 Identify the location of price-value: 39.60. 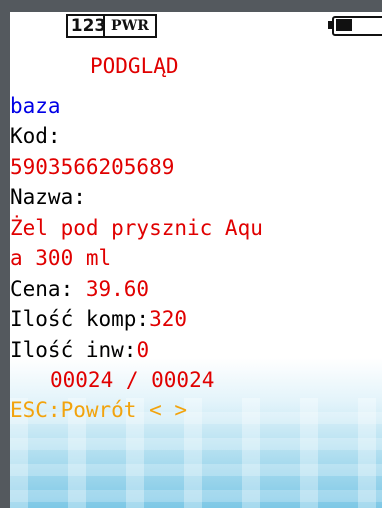
(117, 289).